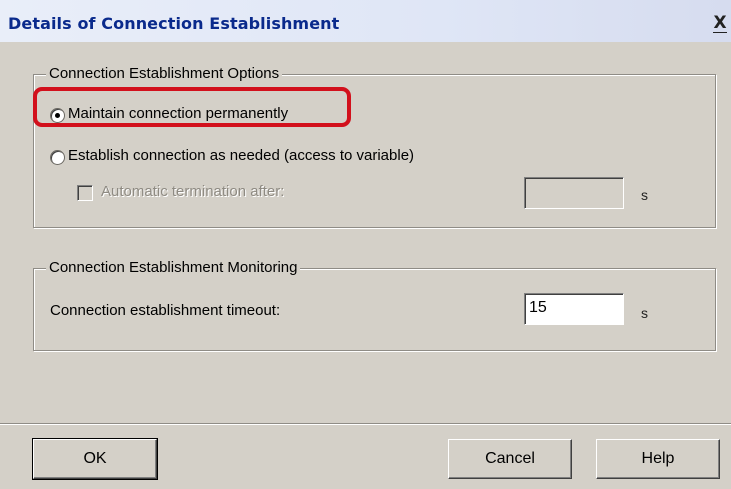  I want to click on connection-options-legend: Connection Establishment Options, so click(164, 73).